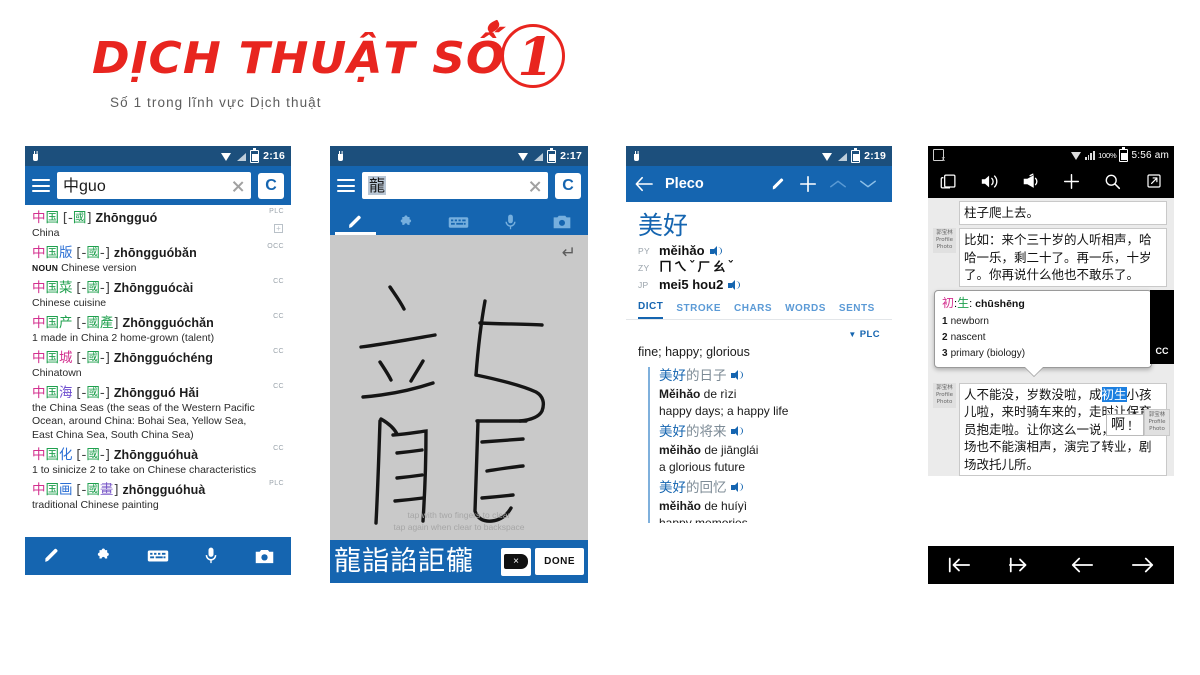  I want to click on candidate: 詎, so click(431, 562).